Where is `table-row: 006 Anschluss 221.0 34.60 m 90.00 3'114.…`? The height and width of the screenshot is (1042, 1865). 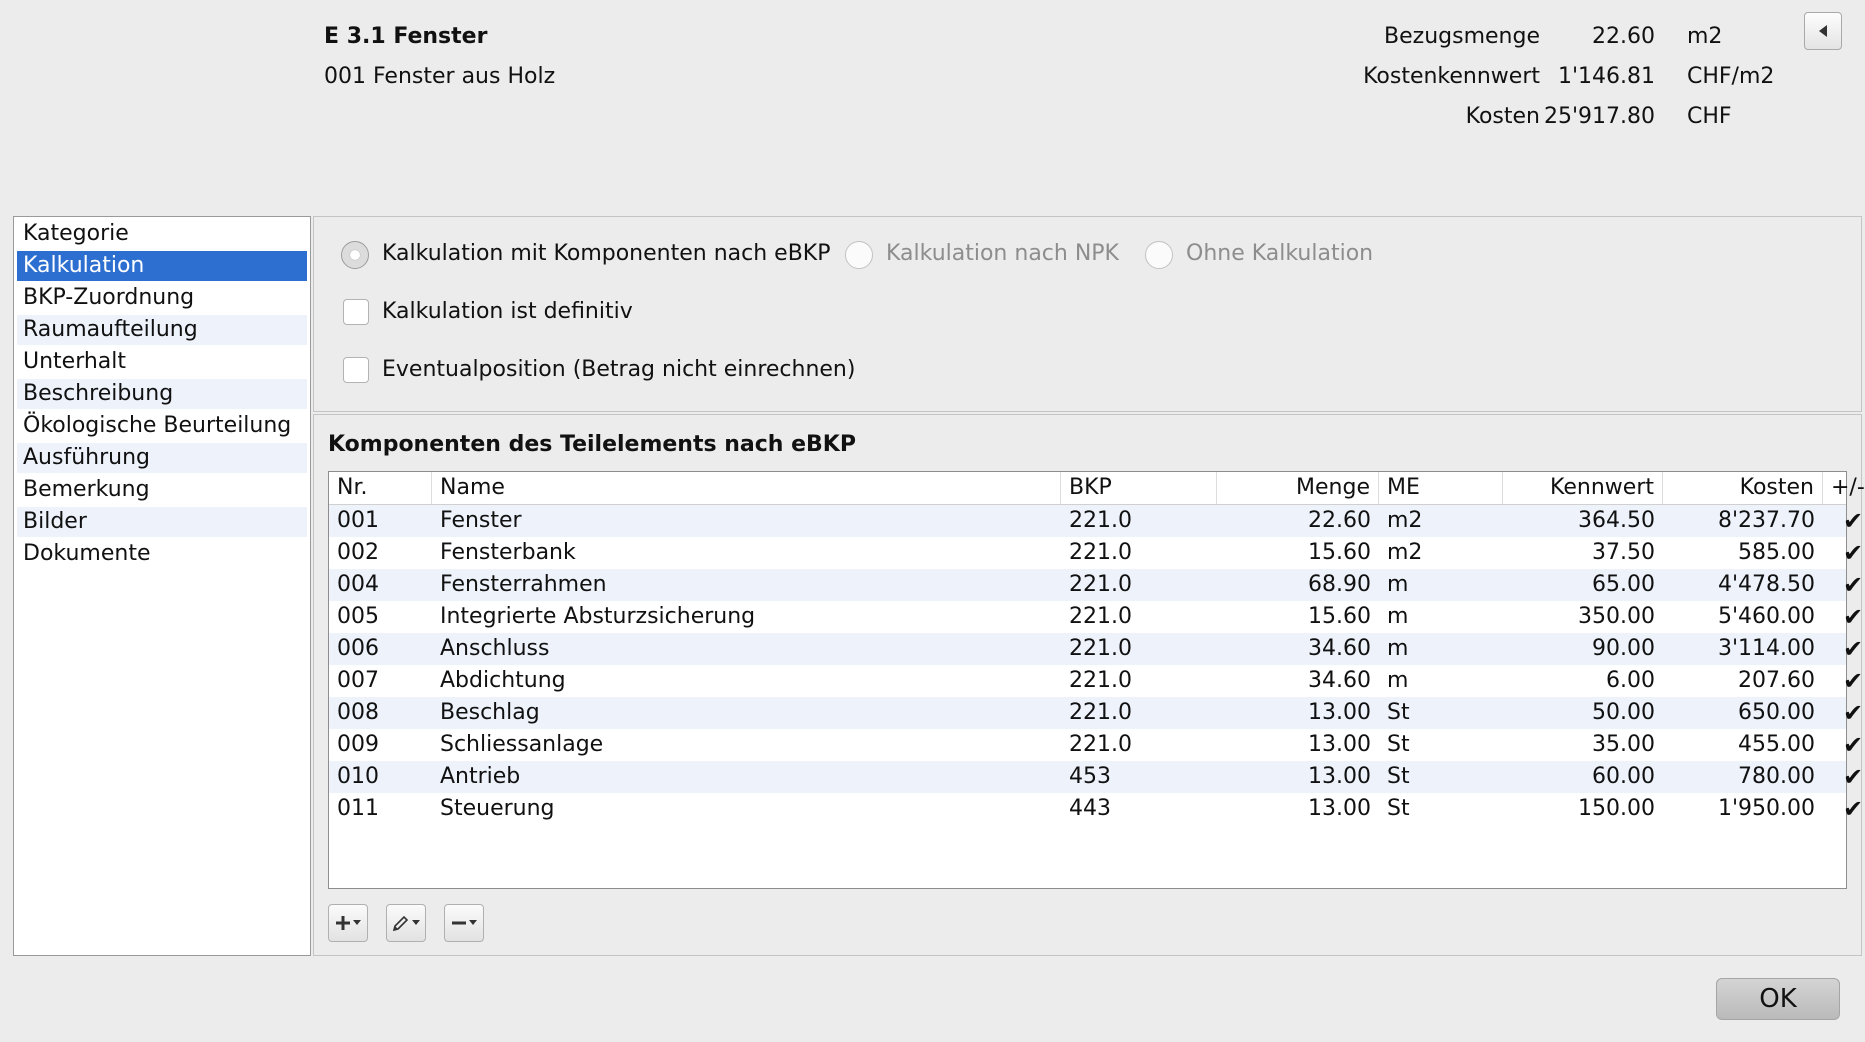 table-row: 006 Anschluss 221.0 34.60 m 90.00 3'114.… is located at coordinates (1096, 649).